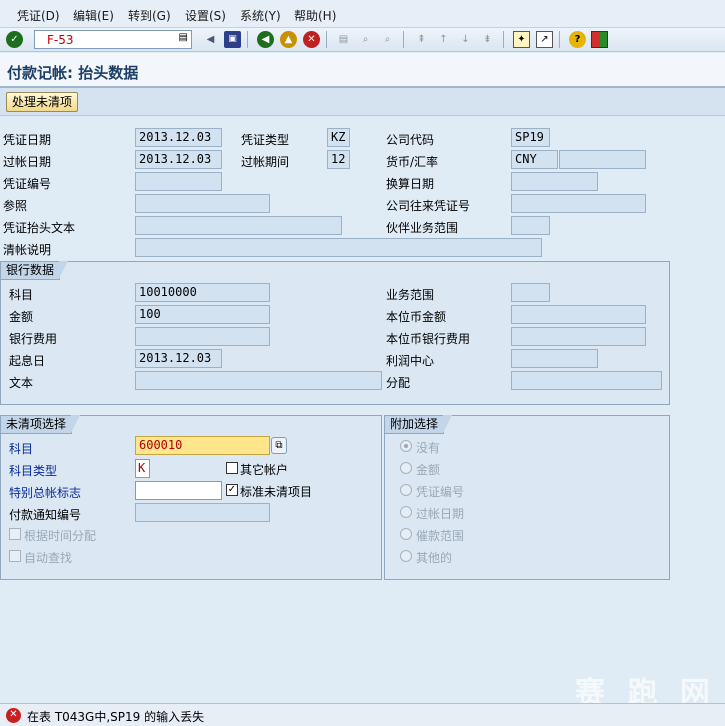 This screenshot has width=725, height=726. What do you see at coordinates (554, 181) in the screenshot?
I see `translation-date-field` at bounding box center [554, 181].